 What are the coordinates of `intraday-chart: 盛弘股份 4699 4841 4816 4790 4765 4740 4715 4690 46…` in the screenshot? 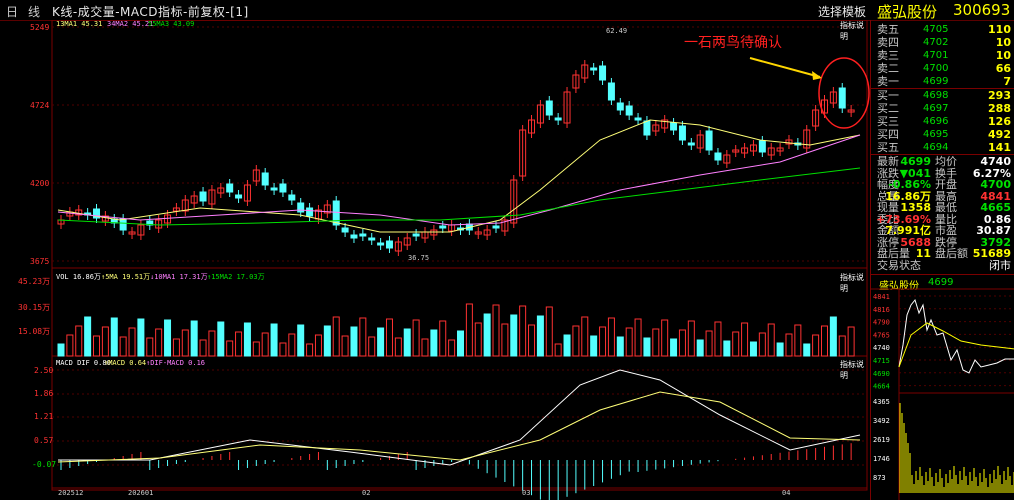 It's located at (942, 387).